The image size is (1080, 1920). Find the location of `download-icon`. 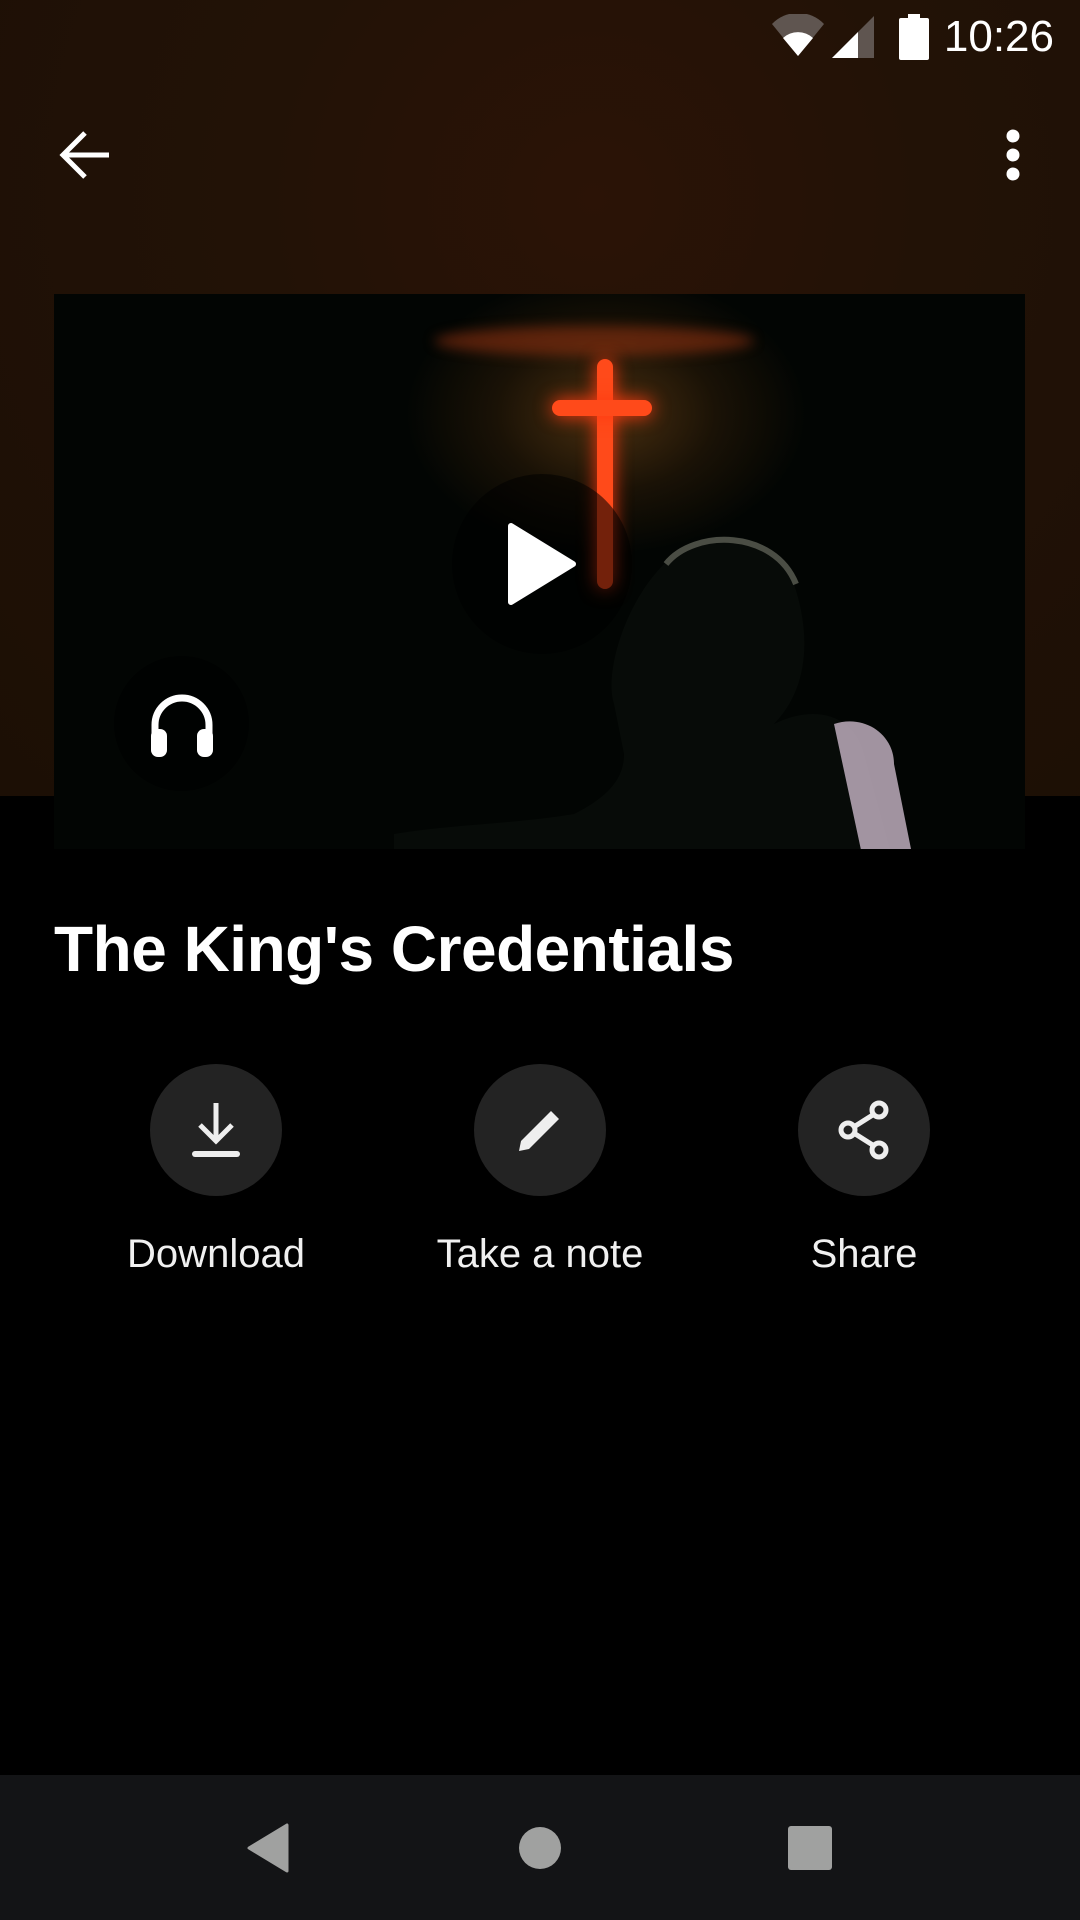

download-icon is located at coordinates (216, 1130).